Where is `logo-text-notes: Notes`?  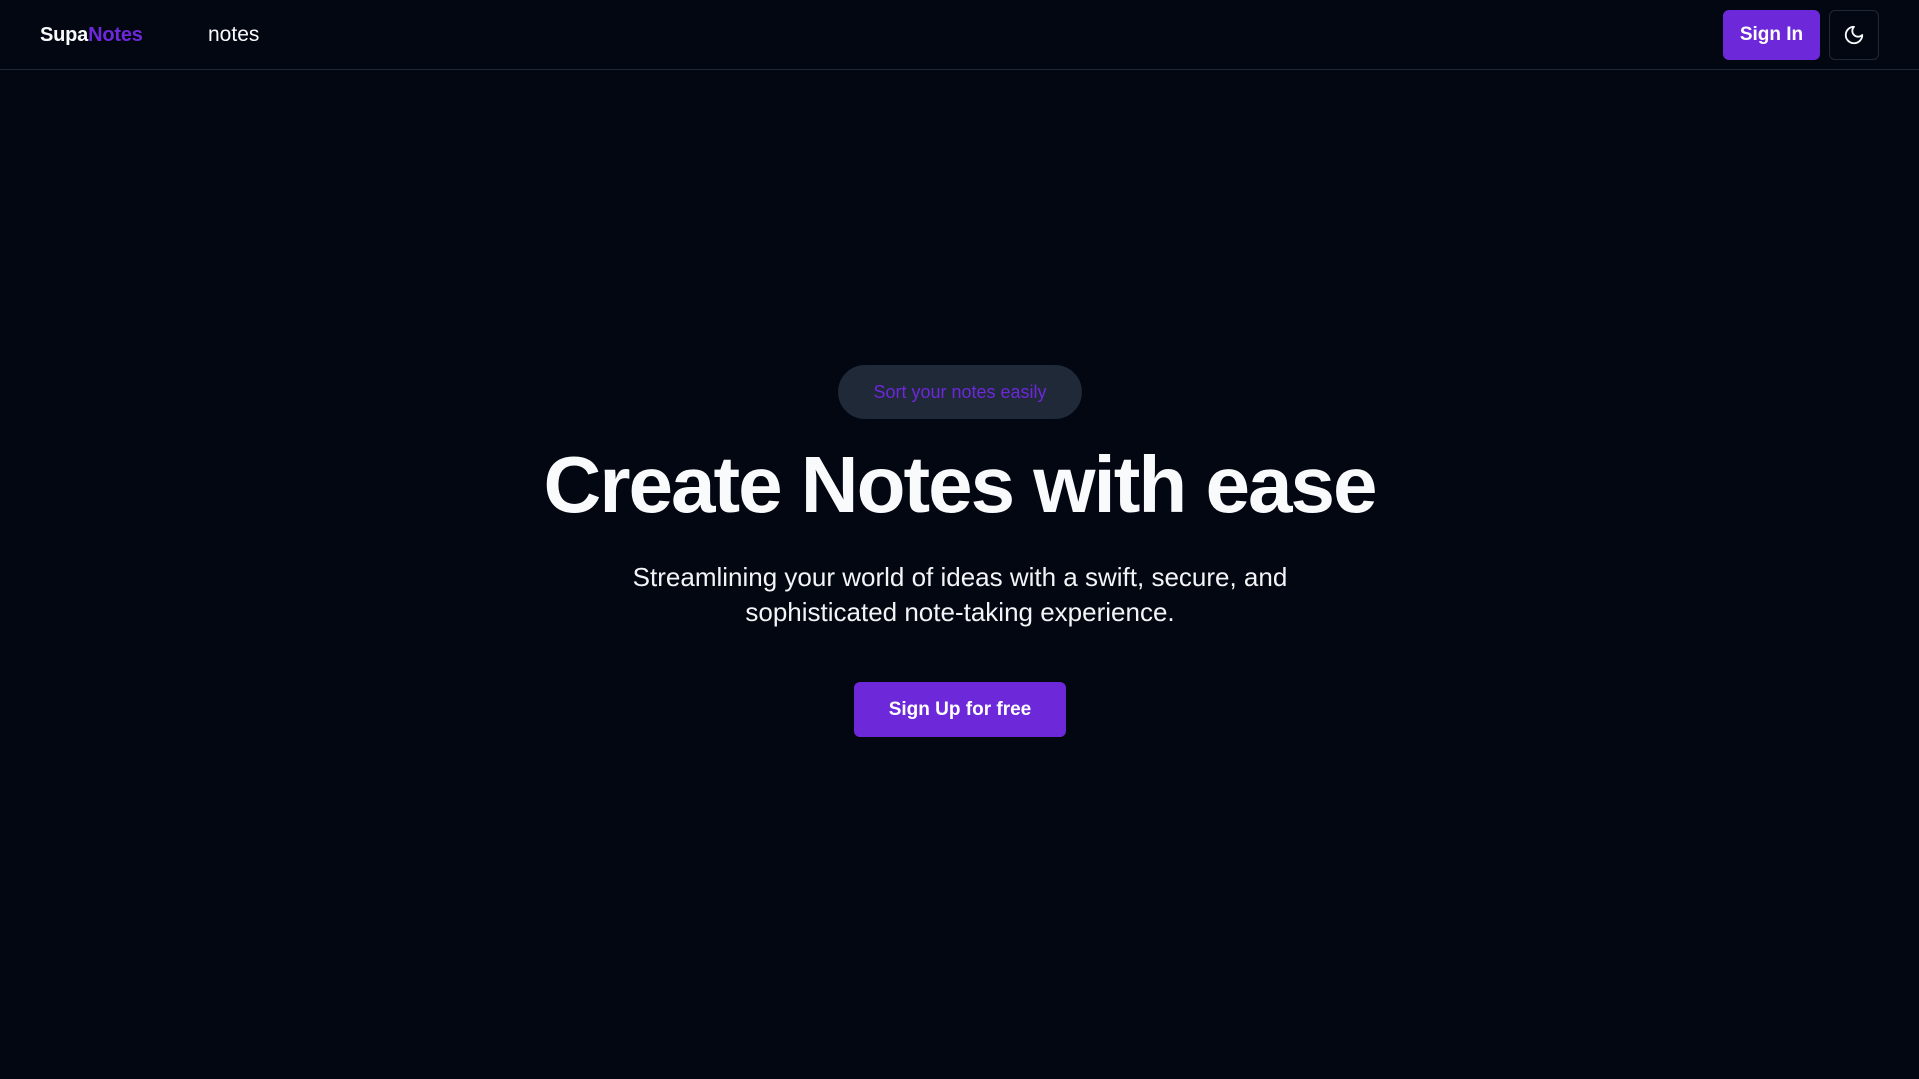
logo-text-notes: Notes is located at coordinates (115, 35).